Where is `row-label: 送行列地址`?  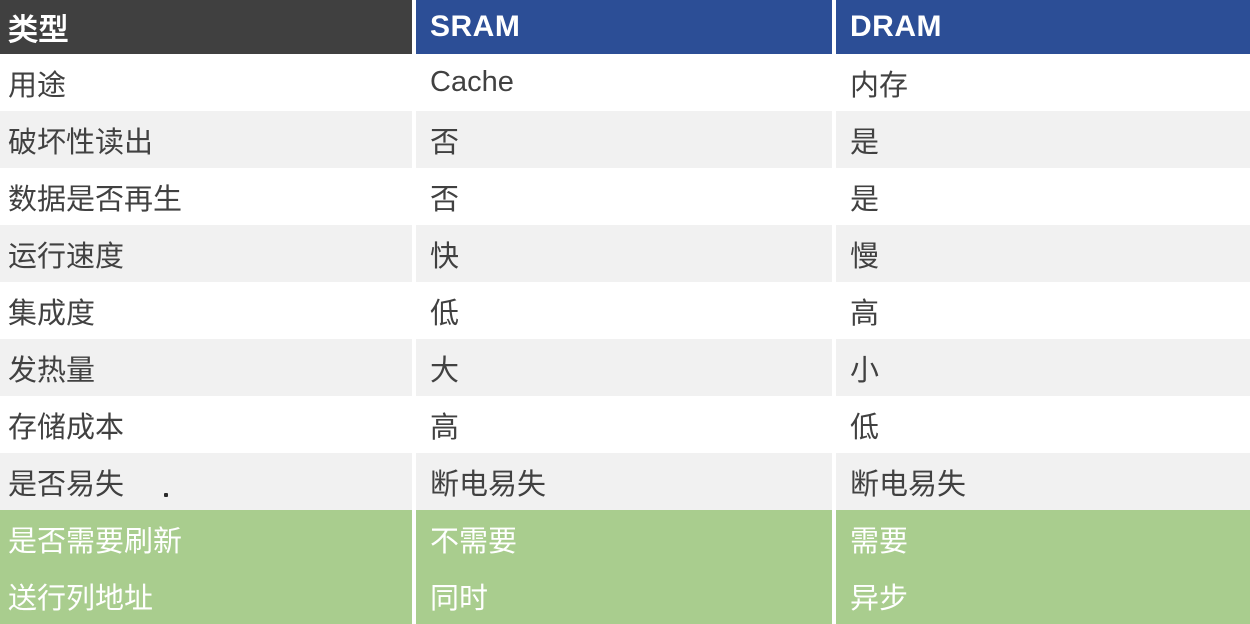 row-label: 送行列地址 is located at coordinates (206, 595).